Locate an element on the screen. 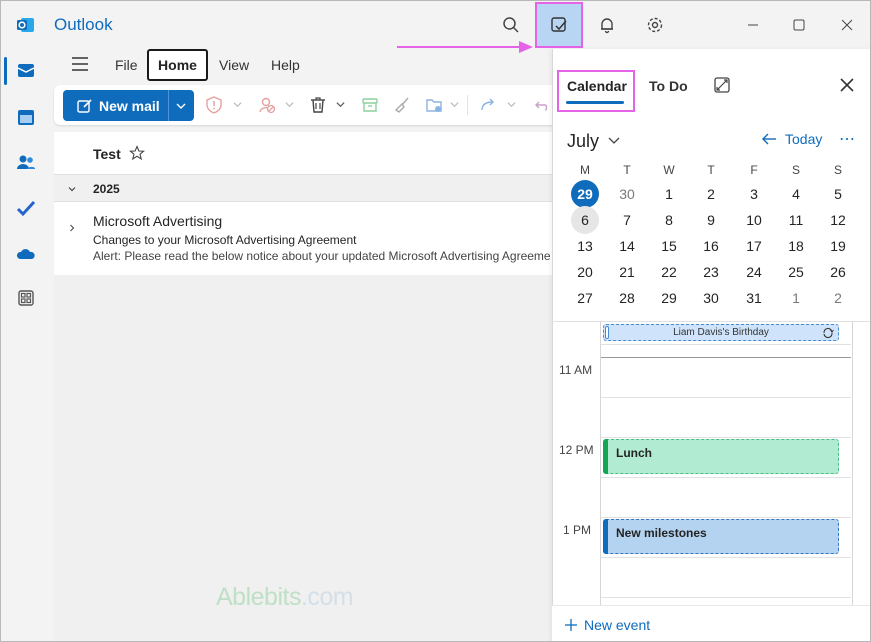 The width and height of the screenshot is (871, 642). menu-view: View is located at coordinates (234, 65).